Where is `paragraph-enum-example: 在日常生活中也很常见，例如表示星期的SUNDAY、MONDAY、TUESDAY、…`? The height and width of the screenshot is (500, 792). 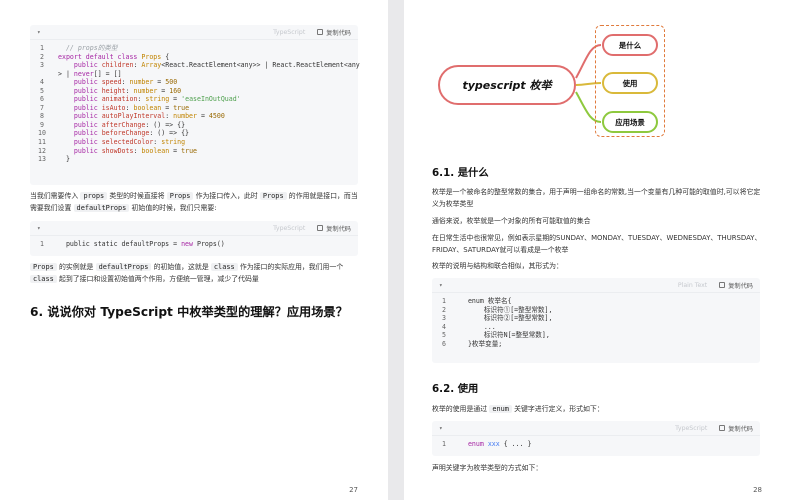 paragraph-enum-example: 在日常生活中也很常见，例如表示星期的SUNDAY、MONDAY、TUESDAY、… is located at coordinates (597, 244).